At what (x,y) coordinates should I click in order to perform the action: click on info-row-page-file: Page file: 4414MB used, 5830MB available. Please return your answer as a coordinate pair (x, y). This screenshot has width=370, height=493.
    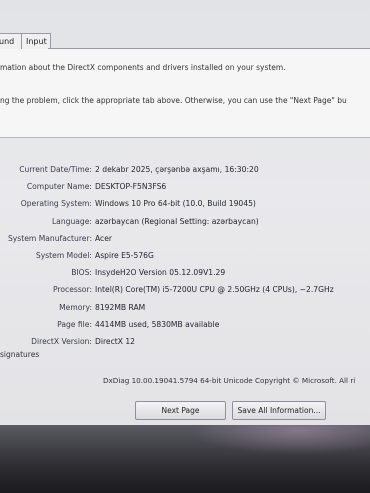
    Looking at the image, I should click on (185, 328).